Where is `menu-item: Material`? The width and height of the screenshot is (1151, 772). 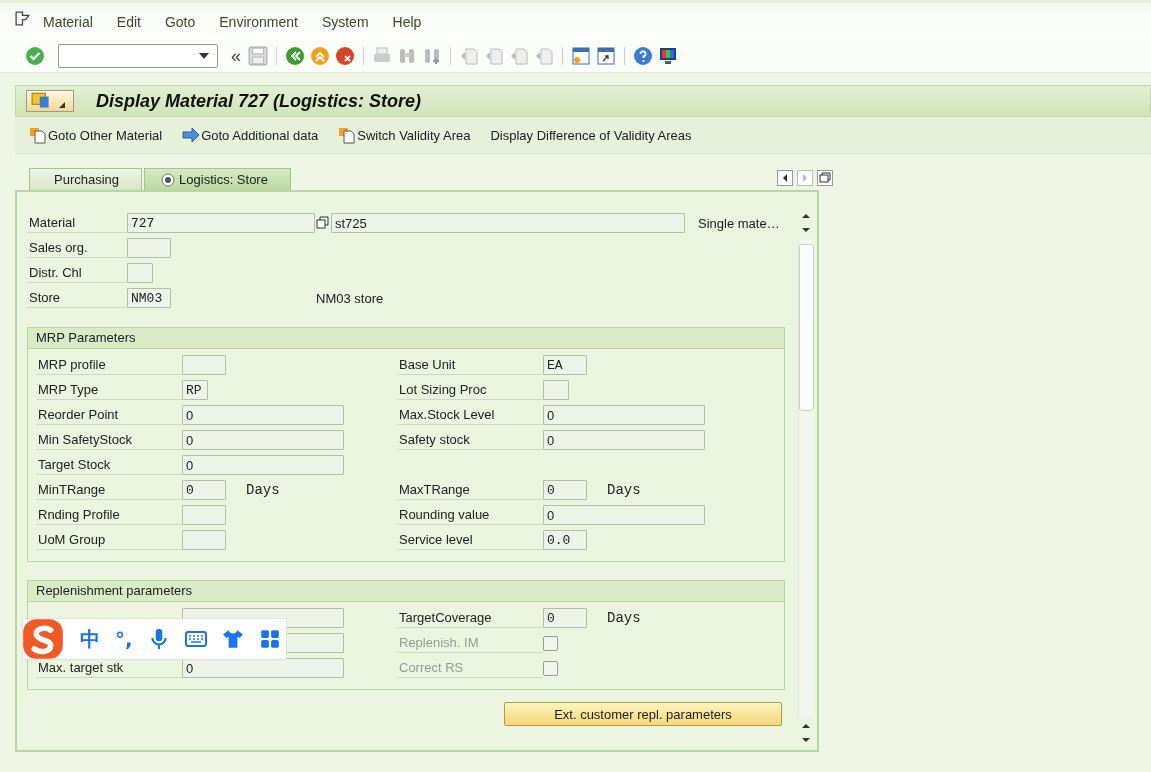
menu-item: Material is located at coordinates (68, 21).